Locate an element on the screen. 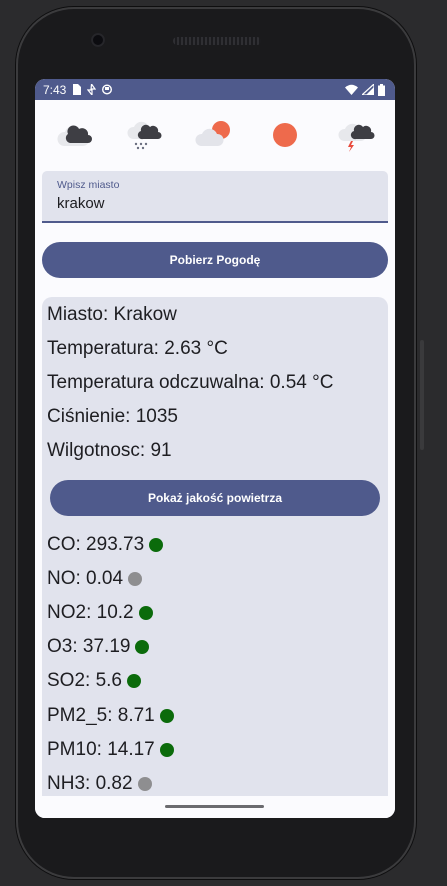  air-quality-value: NH3: 0.82 is located at coordinates (90, 783).